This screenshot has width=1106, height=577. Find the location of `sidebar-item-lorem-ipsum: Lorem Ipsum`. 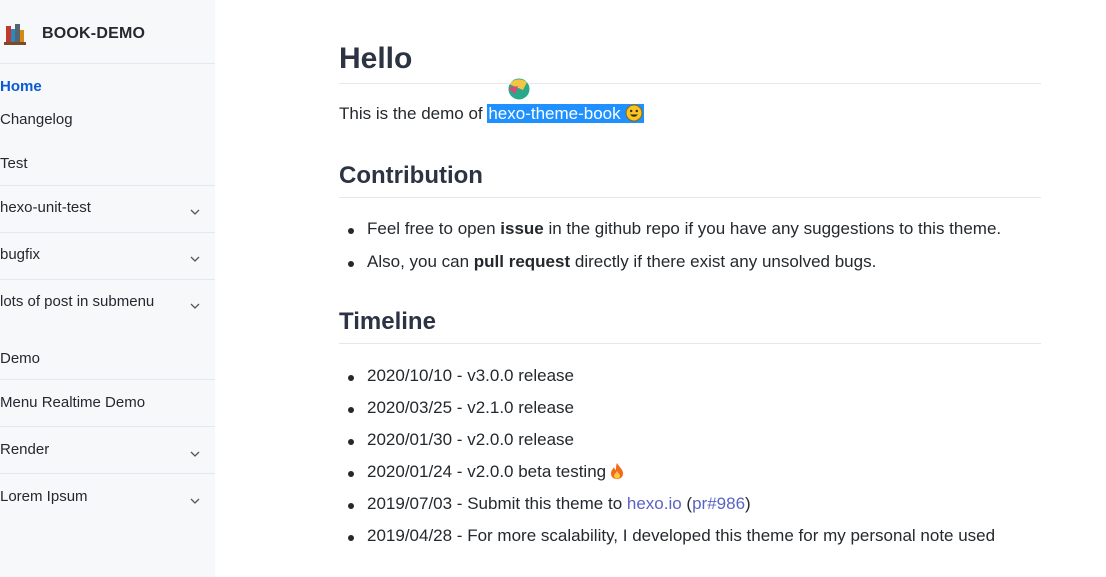

sidebar-item-lorem-ipsum: Lorem Ipsum is located at coordinates (107, 498).